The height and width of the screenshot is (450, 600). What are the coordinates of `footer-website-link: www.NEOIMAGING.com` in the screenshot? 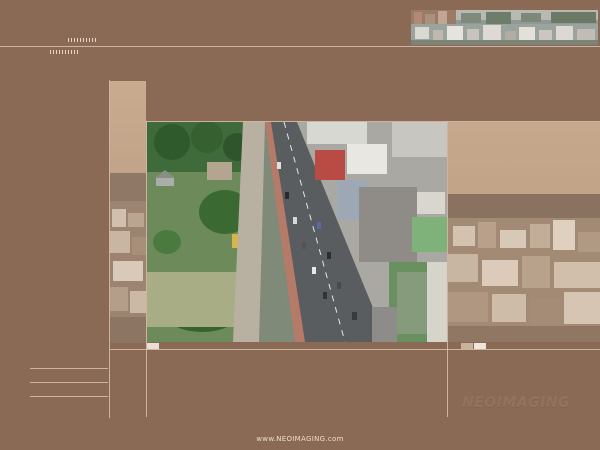 It's located at (300, 439).